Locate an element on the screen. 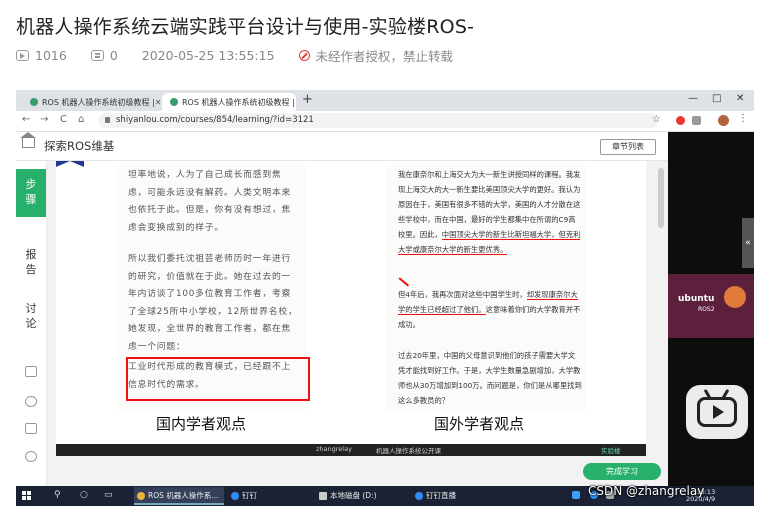 The width and height of the screenshot is (770, 512). right-text: 但4年后，我再次面对这些中国学生时， is located at coordinates (462, 294).